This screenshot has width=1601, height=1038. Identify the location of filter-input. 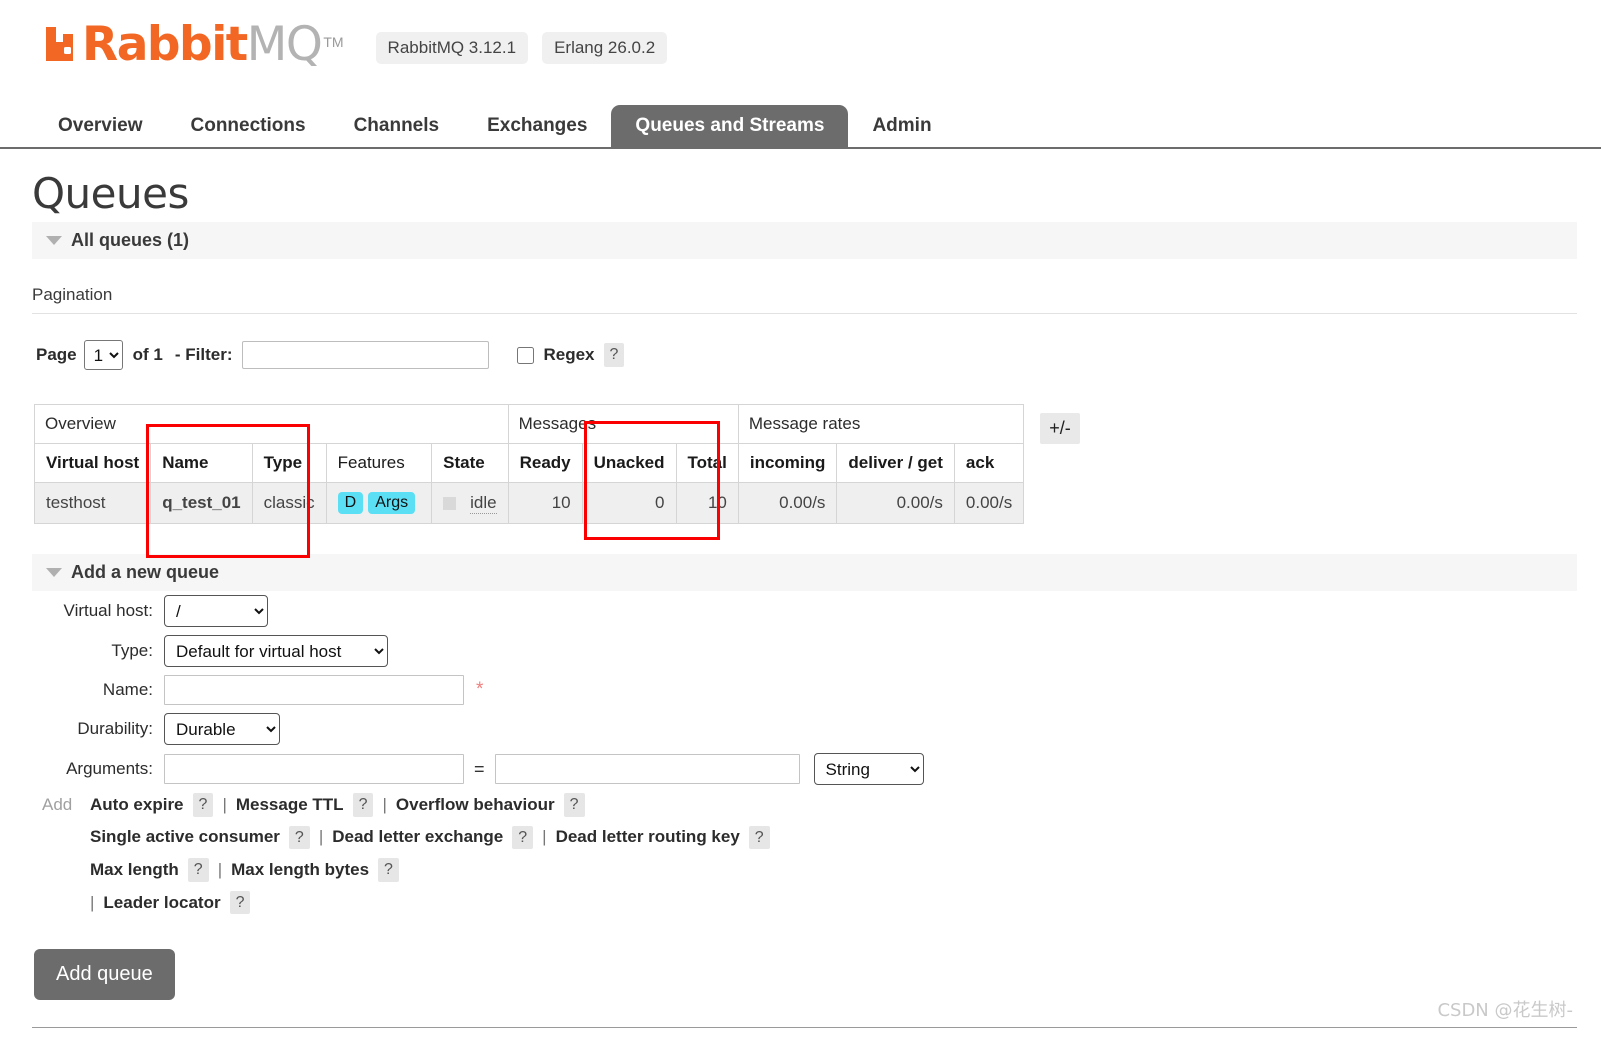
(366, 355).